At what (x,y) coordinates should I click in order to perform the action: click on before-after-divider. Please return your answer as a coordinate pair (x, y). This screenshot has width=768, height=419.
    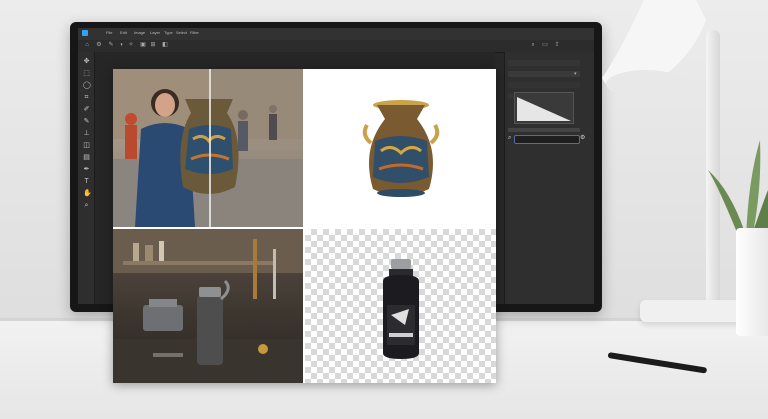
    Looking at the image, I should click on (210, 148).